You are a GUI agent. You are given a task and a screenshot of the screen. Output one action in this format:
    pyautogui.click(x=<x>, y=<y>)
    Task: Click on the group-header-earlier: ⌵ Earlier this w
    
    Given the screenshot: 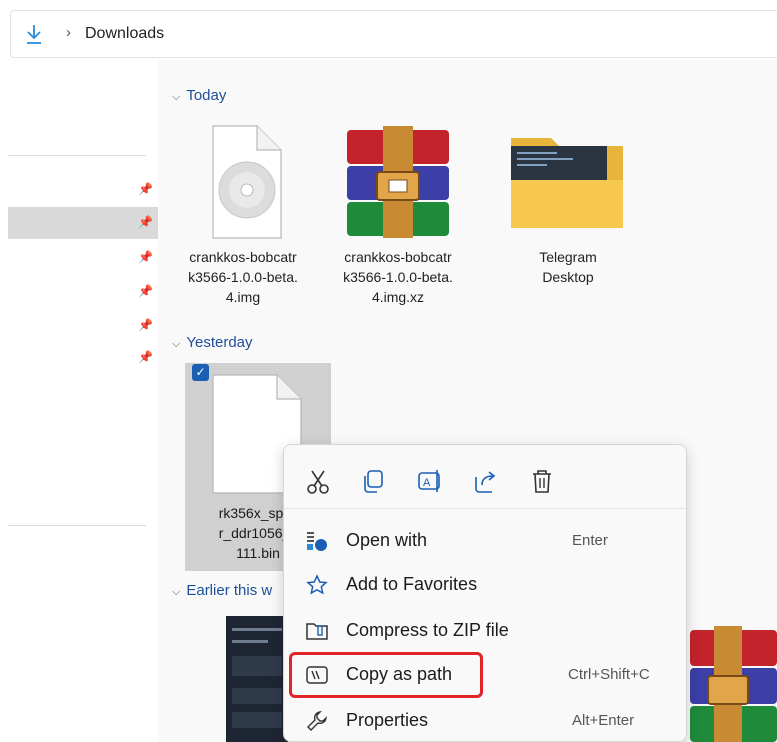 What is the action you would take?
    pyautogui.click(x=222, y=590)
    